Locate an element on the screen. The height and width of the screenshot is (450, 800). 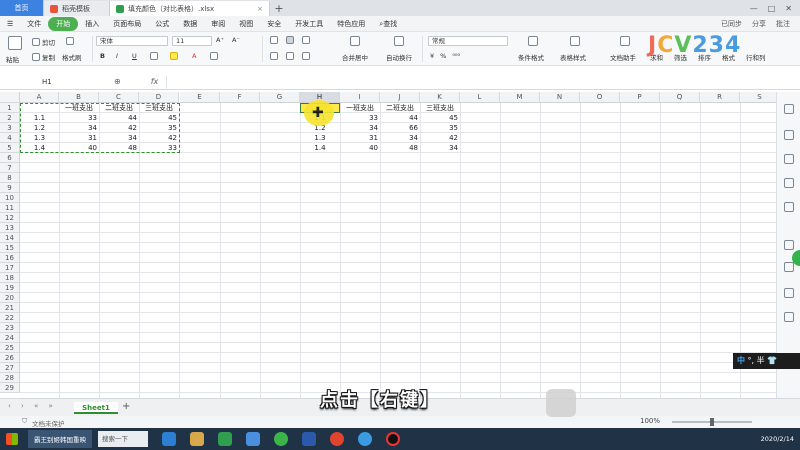
menu-data: 数据 is located at coordinates (190, 24).